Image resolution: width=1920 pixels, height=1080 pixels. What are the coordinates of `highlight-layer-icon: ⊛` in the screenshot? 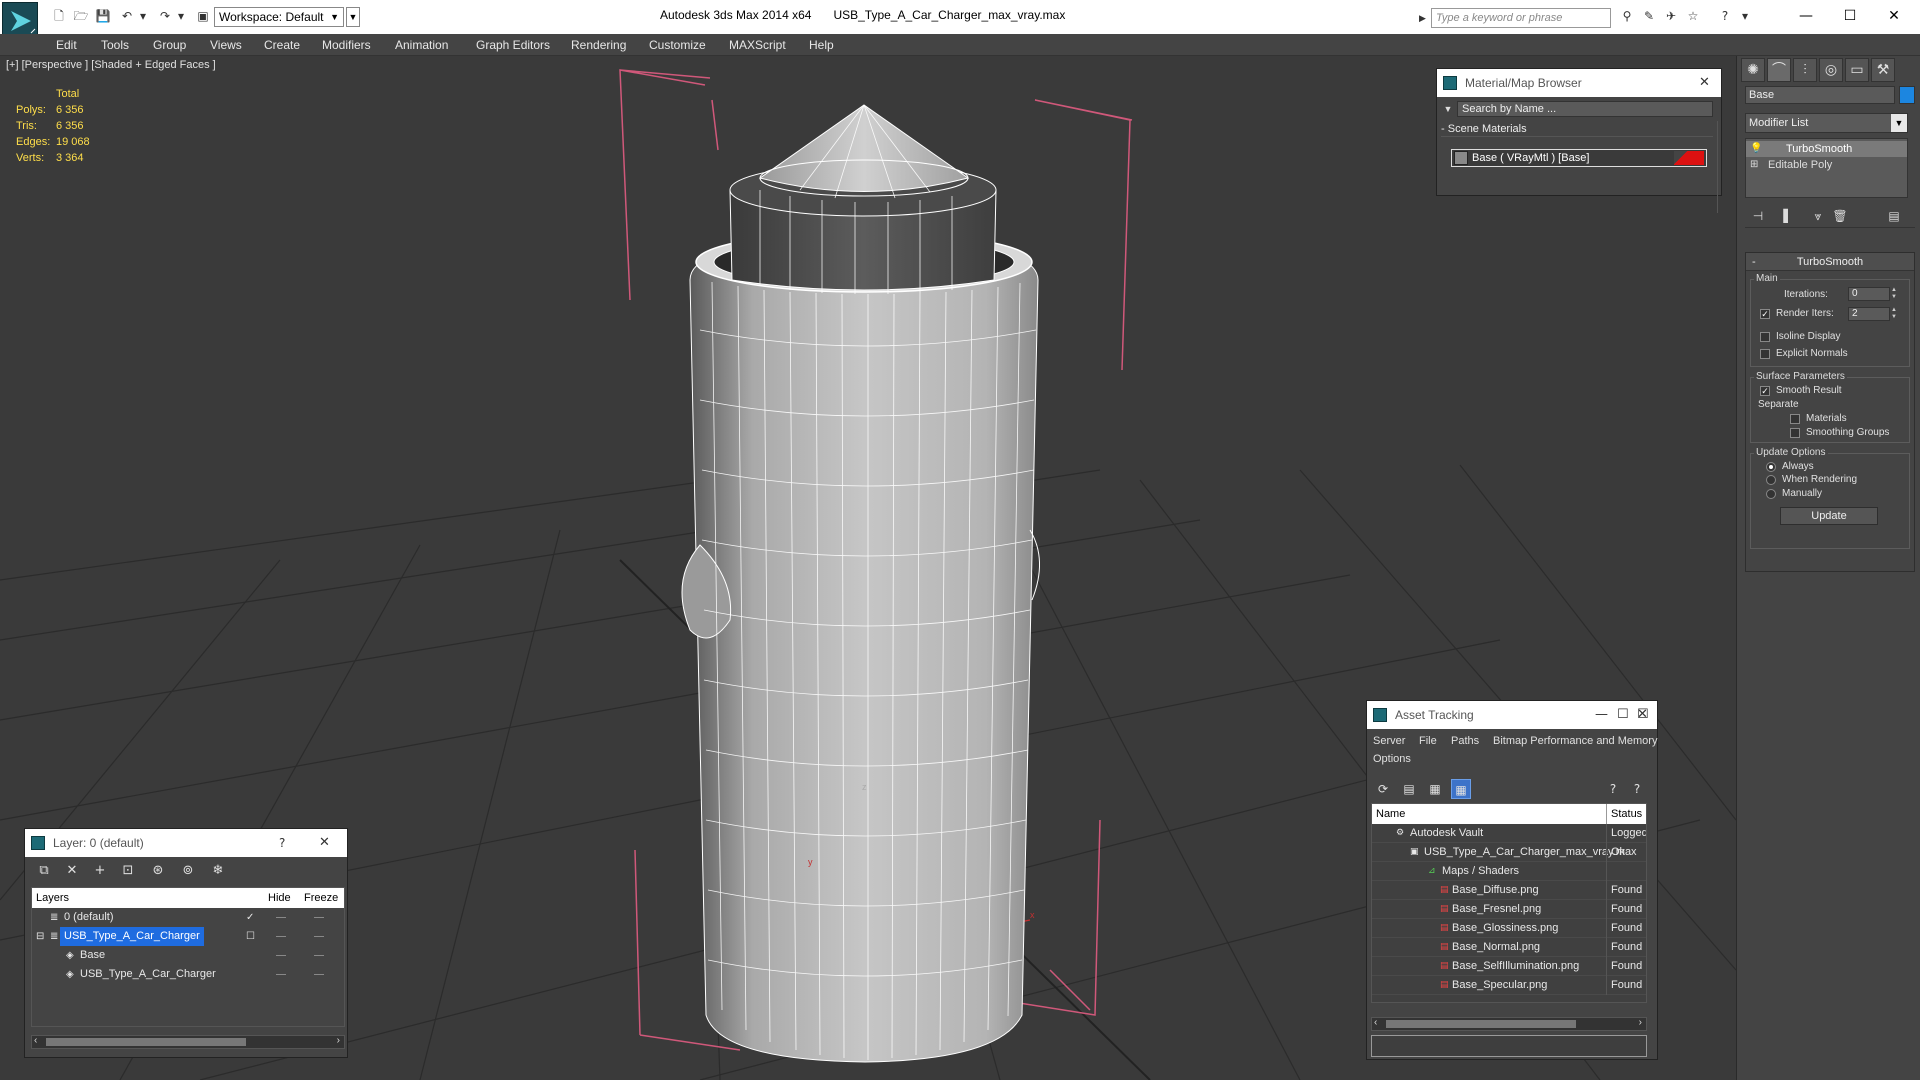 It's located at (158, 871).